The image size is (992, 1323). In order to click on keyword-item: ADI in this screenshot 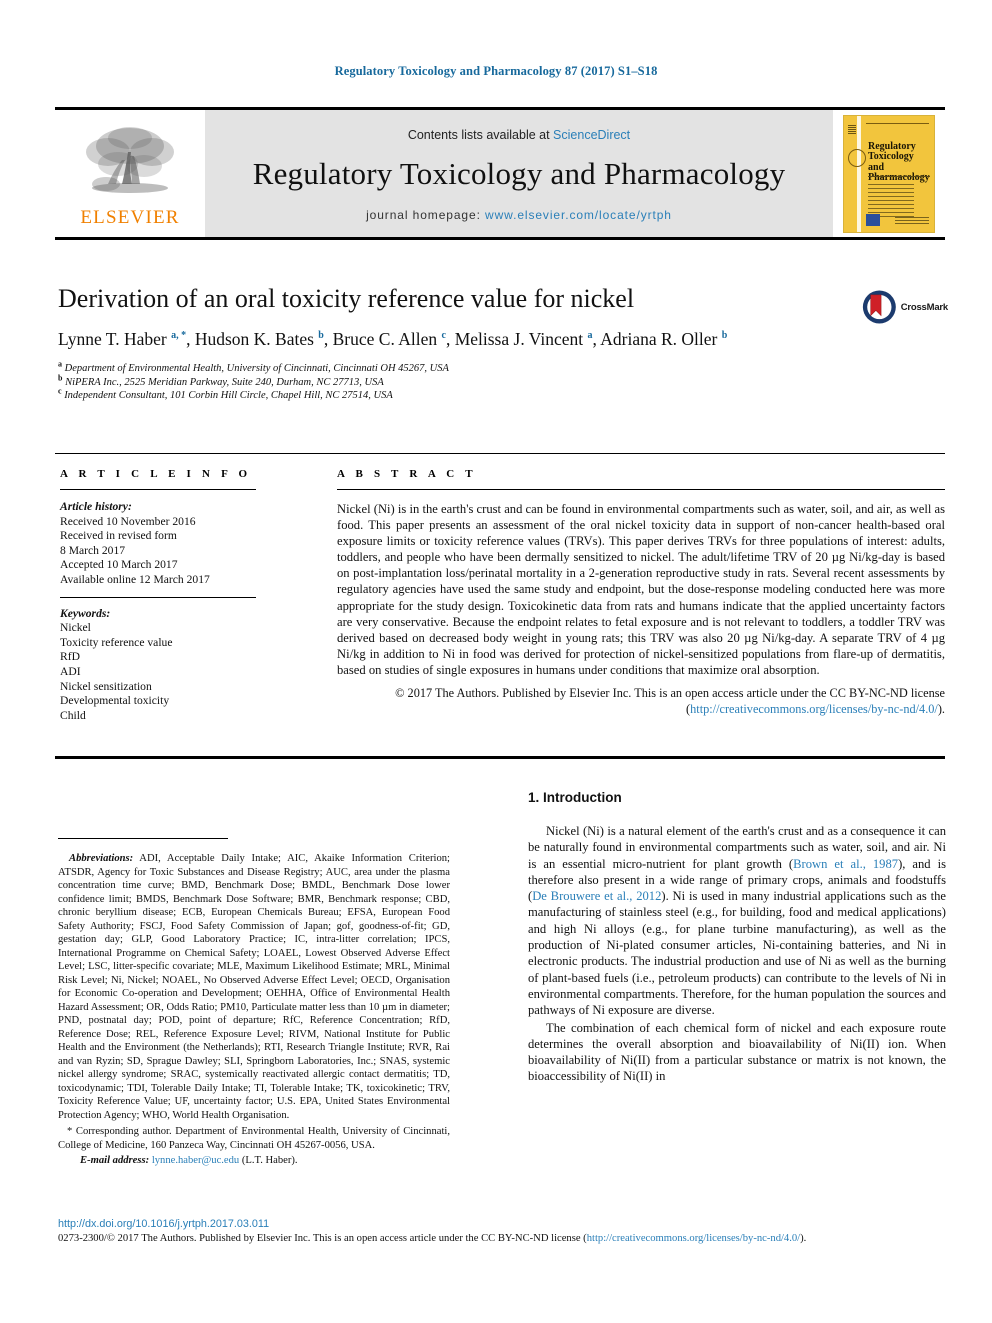, I will do `click(70, 671)`.